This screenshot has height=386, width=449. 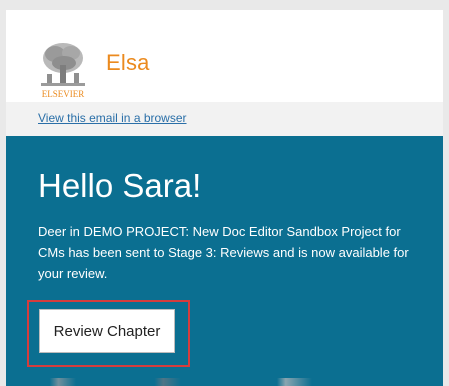 I want to click on hero-image-strip, so click(x=224, y=382).